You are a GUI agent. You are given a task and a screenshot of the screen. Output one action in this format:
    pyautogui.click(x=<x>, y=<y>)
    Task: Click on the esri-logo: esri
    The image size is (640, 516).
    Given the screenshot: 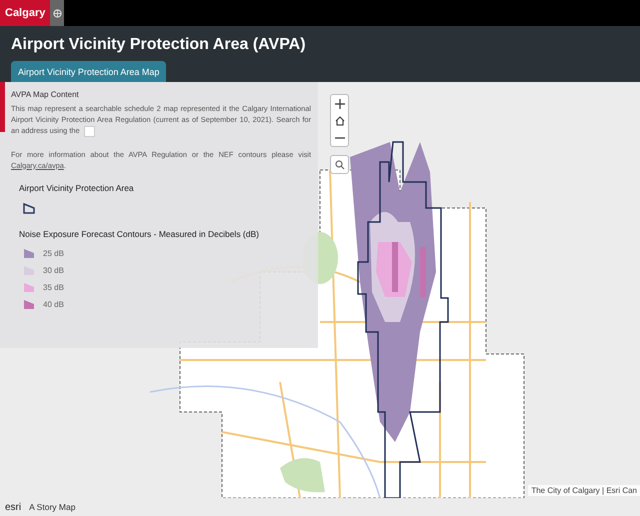 What is the action you would take?
    pyautogui.click(x=13, y=507)
    